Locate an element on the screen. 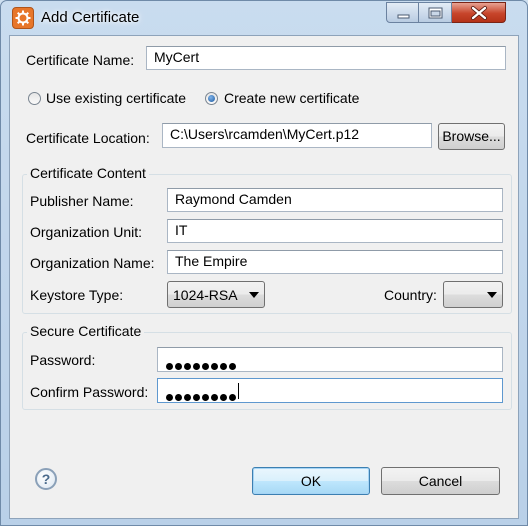  certificate-name-value: MyCert is located at coordinates (177, 57).